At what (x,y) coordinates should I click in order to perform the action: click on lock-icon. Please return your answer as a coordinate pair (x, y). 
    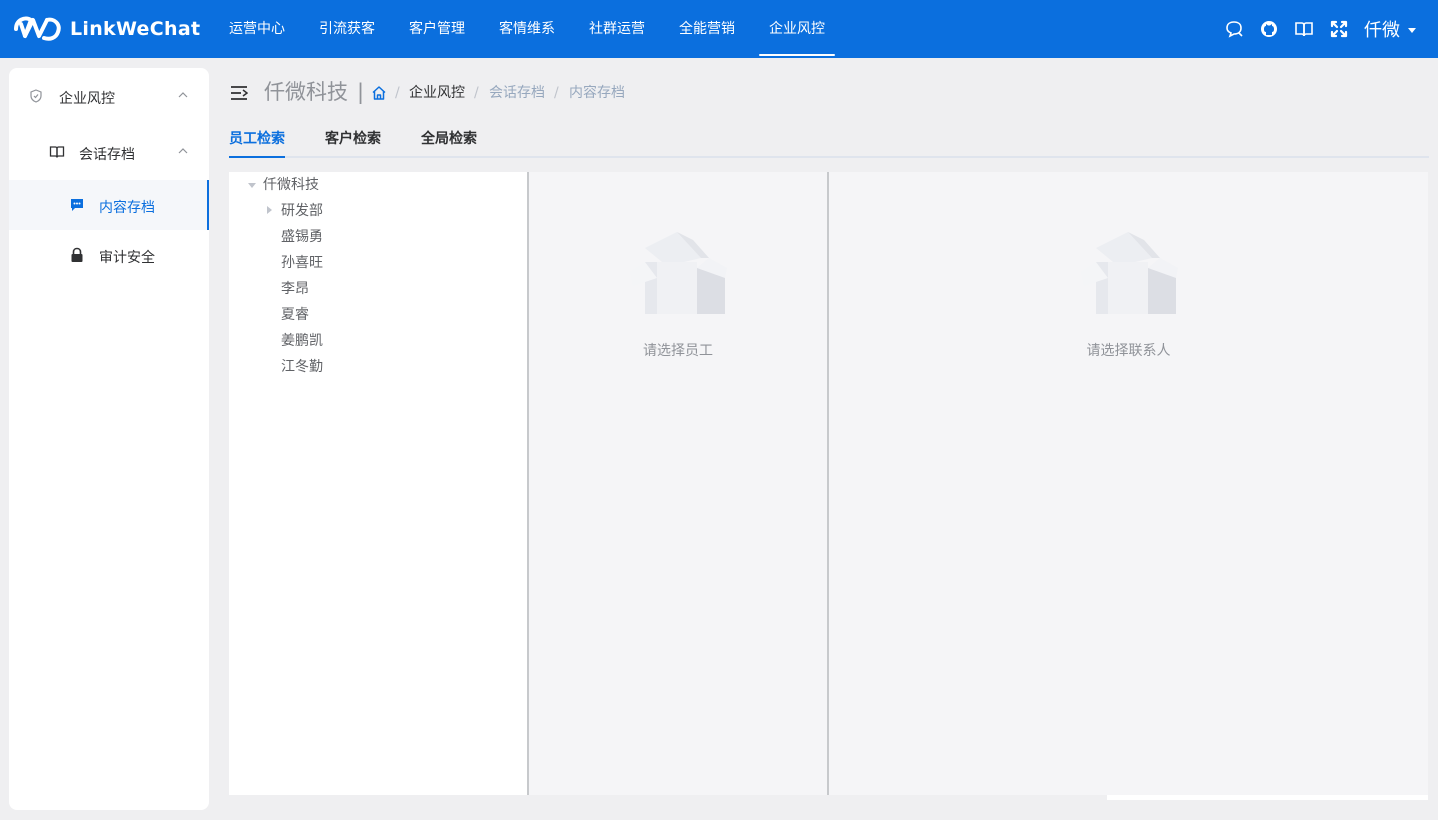
    Looking at the image, I should click on (77, 255).